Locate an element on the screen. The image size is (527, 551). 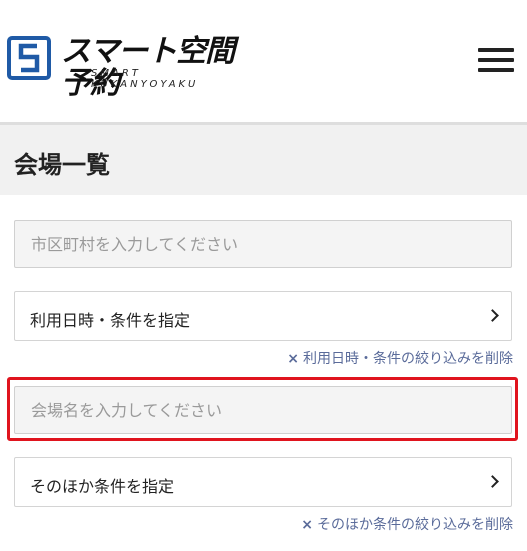
other-filter-label: そのほか条件を指定 is located at coordinates (102, 486).